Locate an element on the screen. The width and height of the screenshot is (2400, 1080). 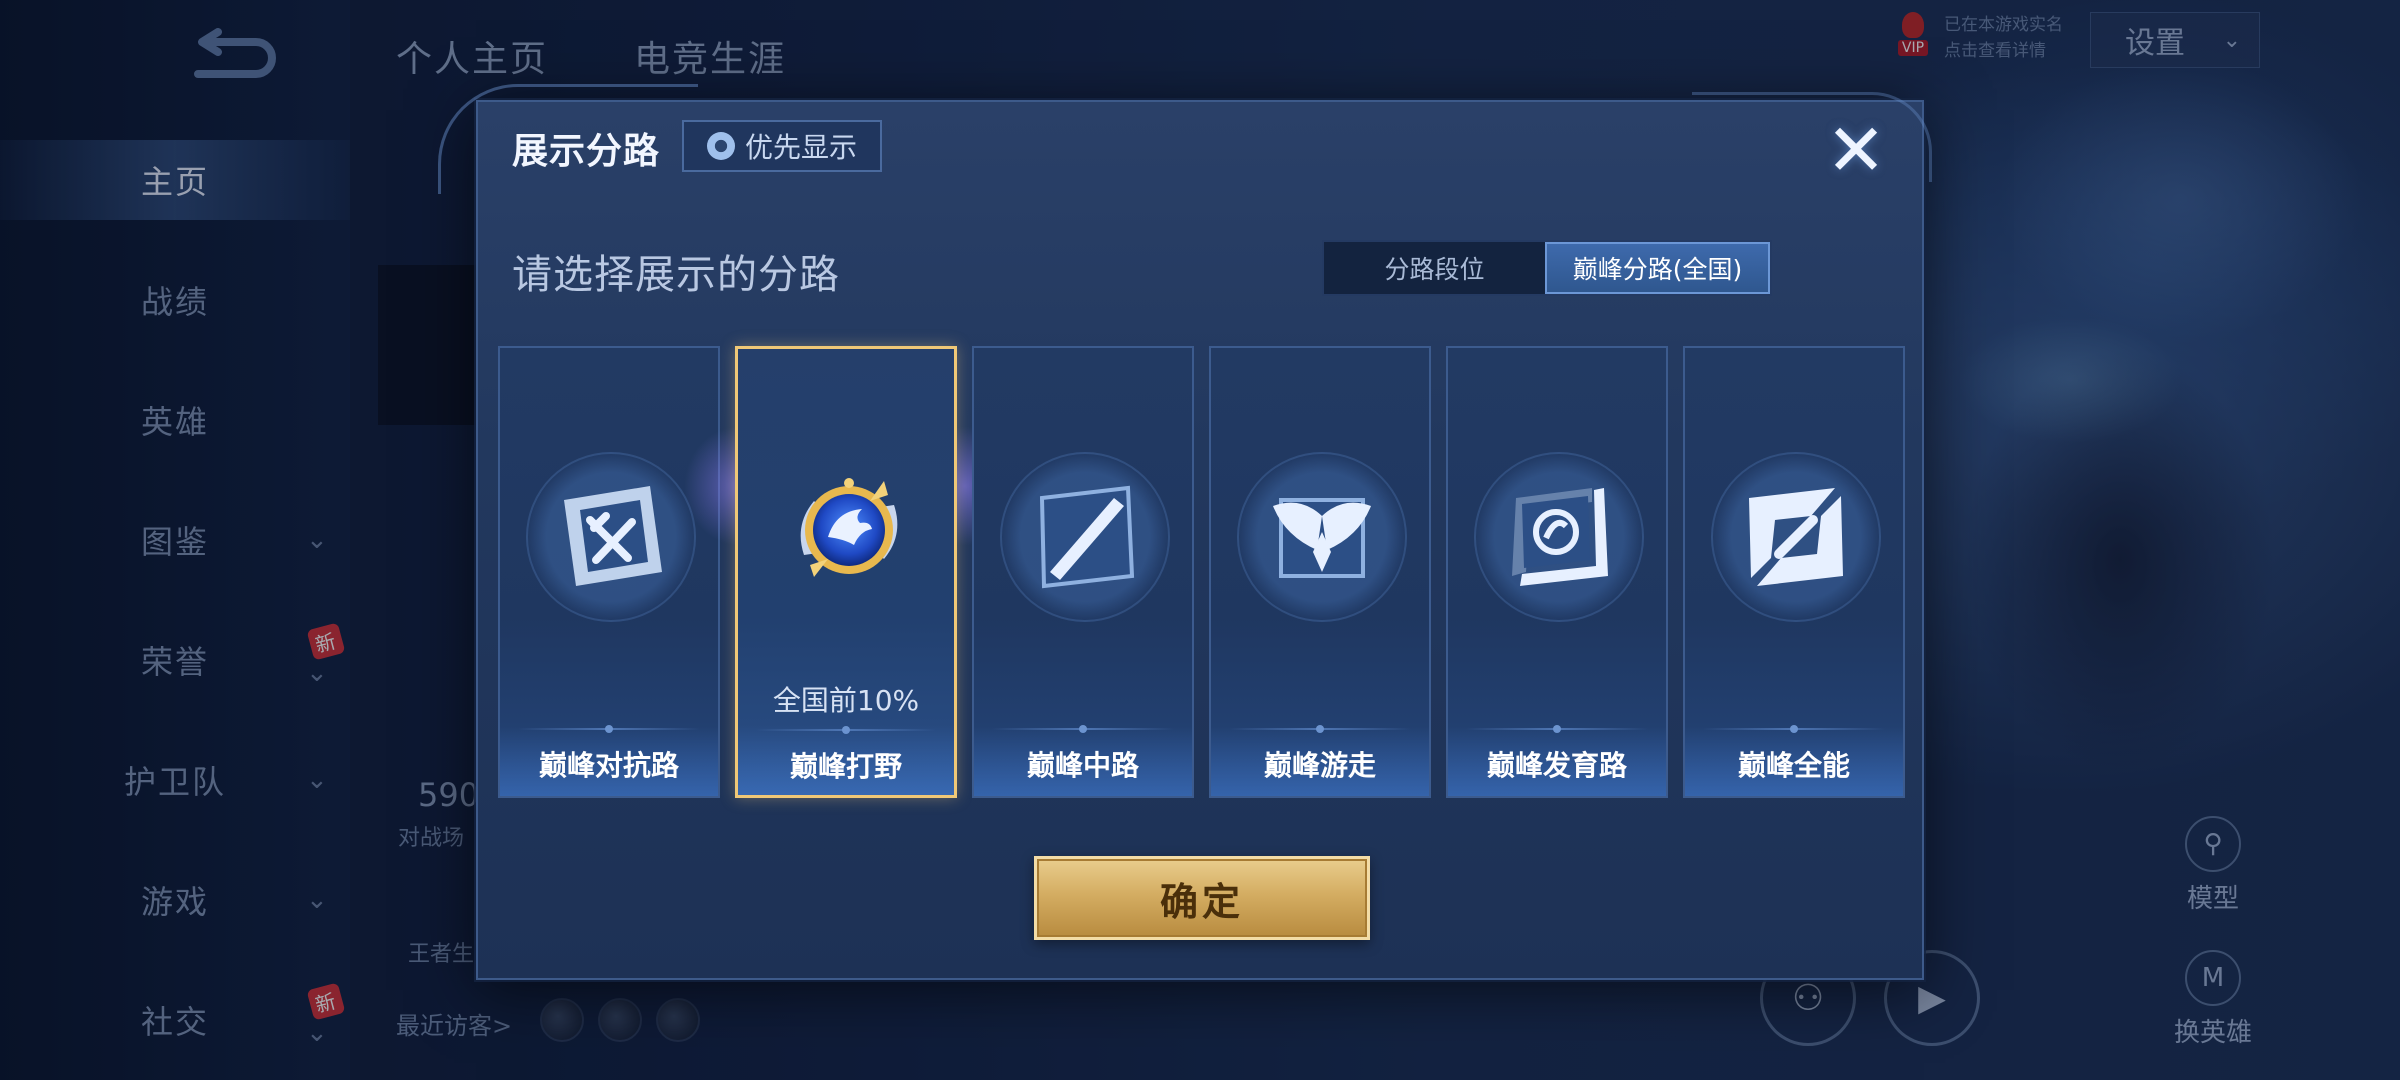
lane-card-label: 巅峰对抗路 is located at coordinates (608, 765).